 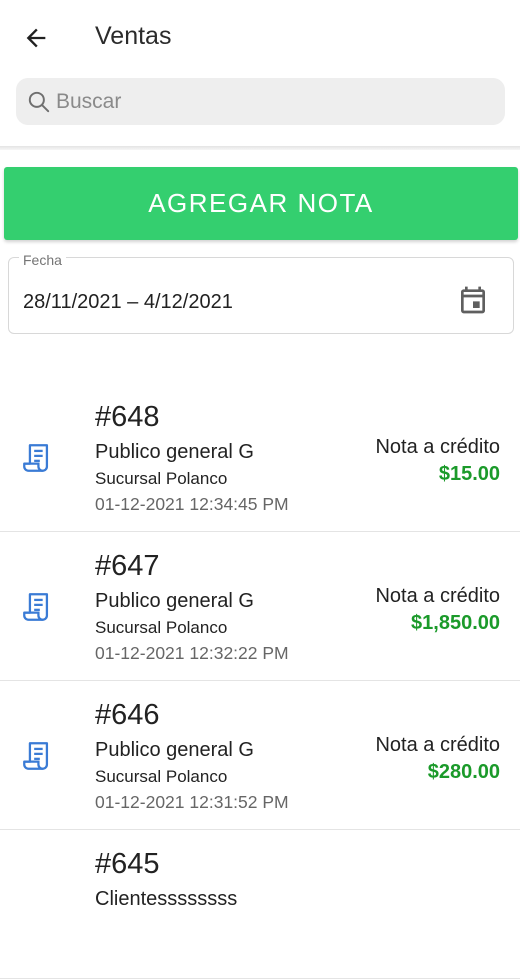 What do you see at coordinates (260, 38) in the screenshot?
I see `app-bar: Ventas` at bounding box center [260, 38].